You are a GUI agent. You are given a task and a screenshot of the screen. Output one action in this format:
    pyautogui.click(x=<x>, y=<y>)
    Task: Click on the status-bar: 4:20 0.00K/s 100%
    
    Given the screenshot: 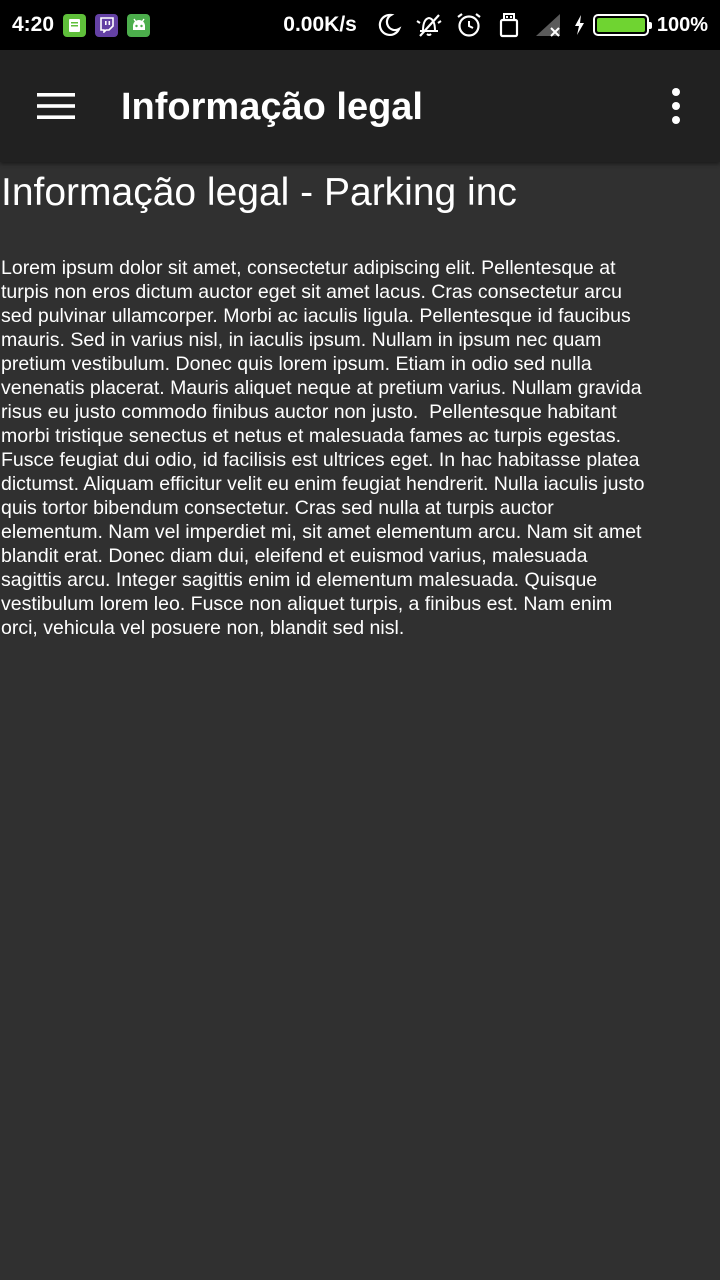 What is the action you would take?
    pyautogui.click(x=360, y=25)
    